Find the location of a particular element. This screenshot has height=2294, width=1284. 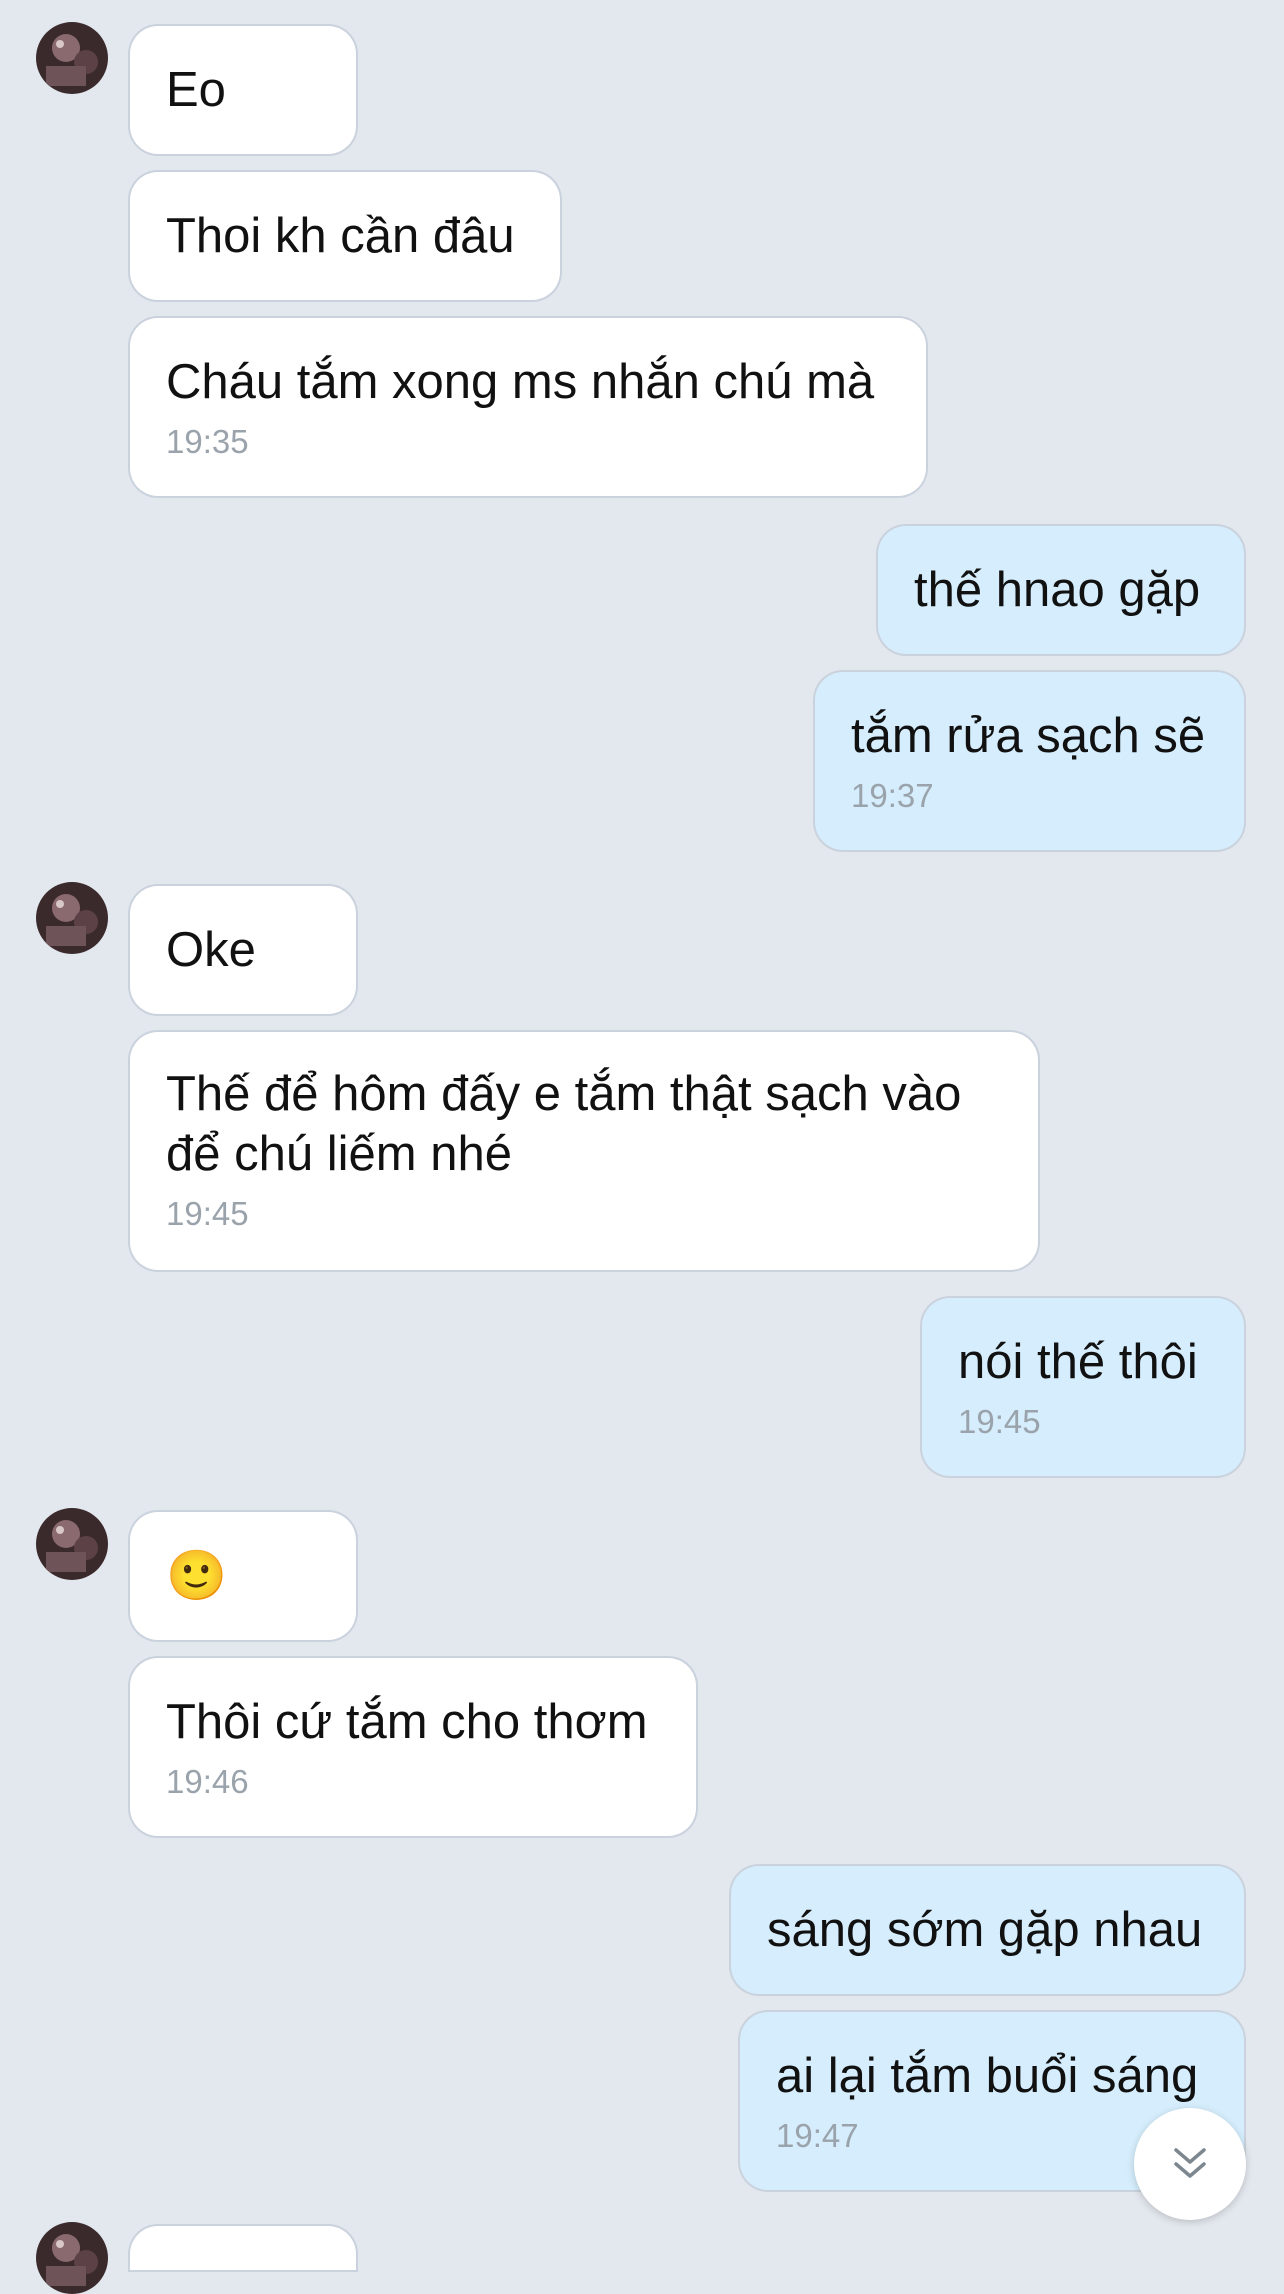

message-bubble: Oke is located at coordinates (243, 950).